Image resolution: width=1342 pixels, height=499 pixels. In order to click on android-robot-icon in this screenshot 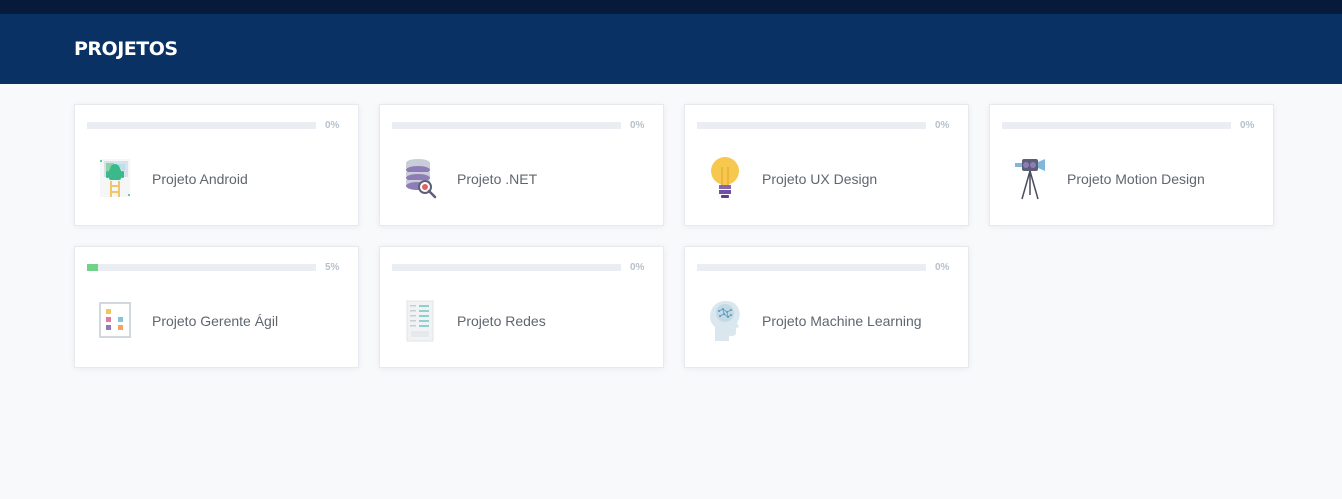, I will do `click(115, 178)`.